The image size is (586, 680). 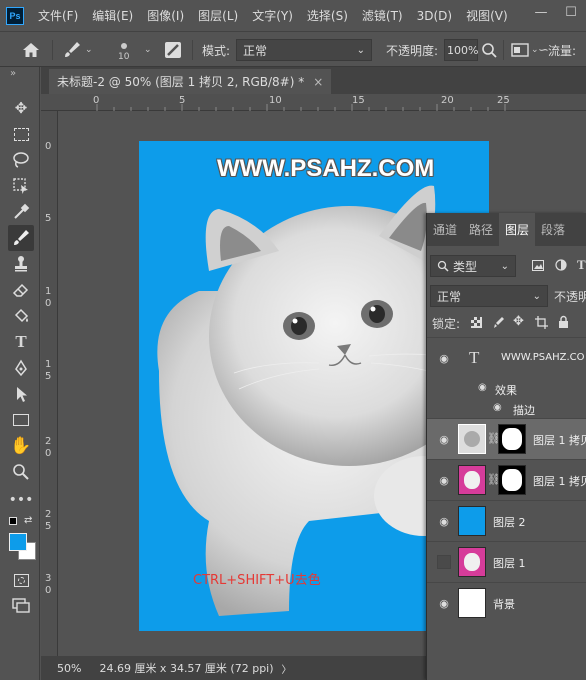 I want to click on menu-type: 文字(Y), so click(x=272, y=15).